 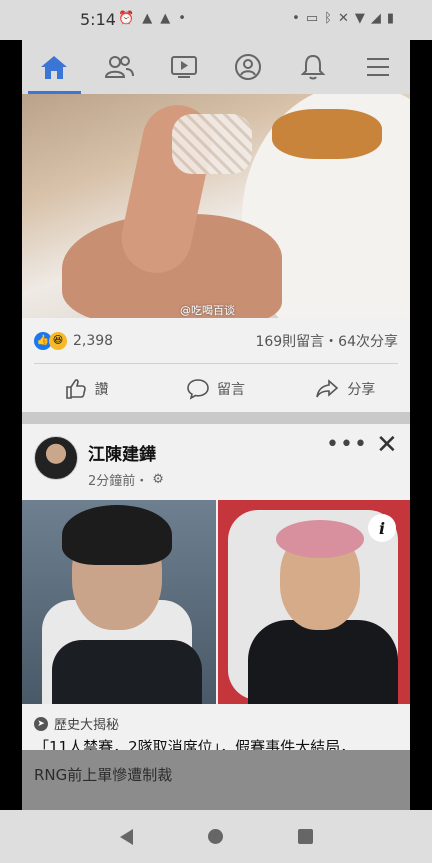 What do you see at coordinates (382, 528) in the screenshot?
I see `info-icon: i` at bounding box center [382, 528].